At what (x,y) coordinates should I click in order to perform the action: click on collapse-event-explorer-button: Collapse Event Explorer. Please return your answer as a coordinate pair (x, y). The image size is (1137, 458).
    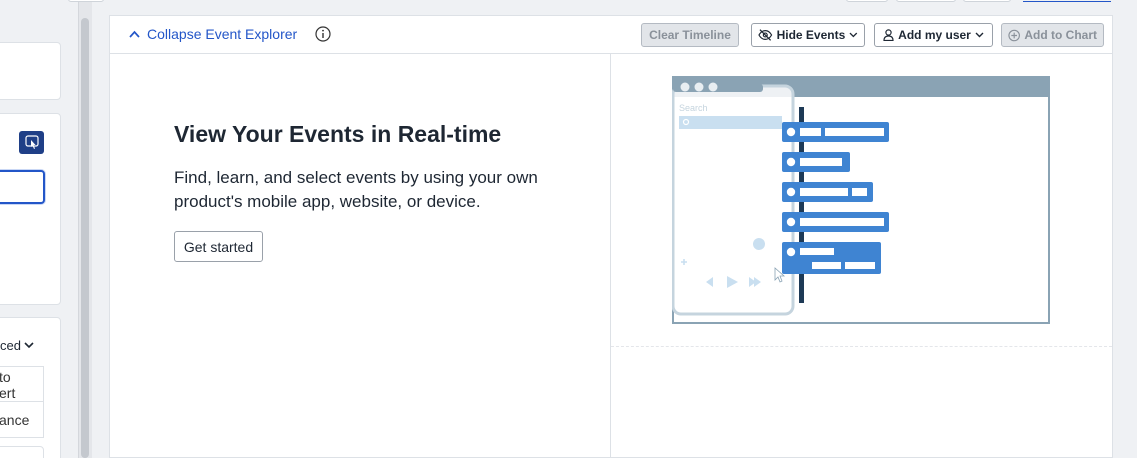
    Looking at the image, I should click on (213, 34).